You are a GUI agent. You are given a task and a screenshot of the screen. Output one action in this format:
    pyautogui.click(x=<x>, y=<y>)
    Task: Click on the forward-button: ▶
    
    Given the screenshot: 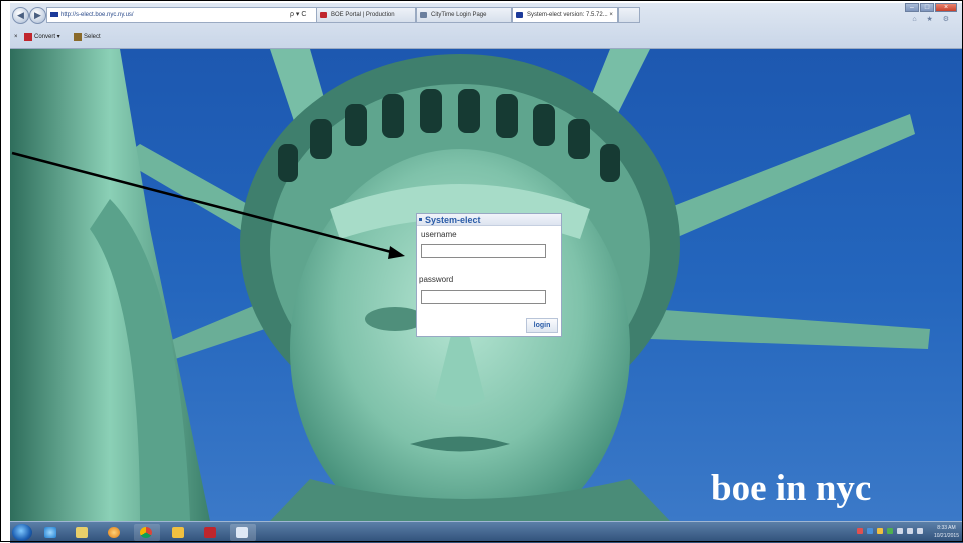 What is the action you would take?
    pyautogui.click(x=37, y=15)
    